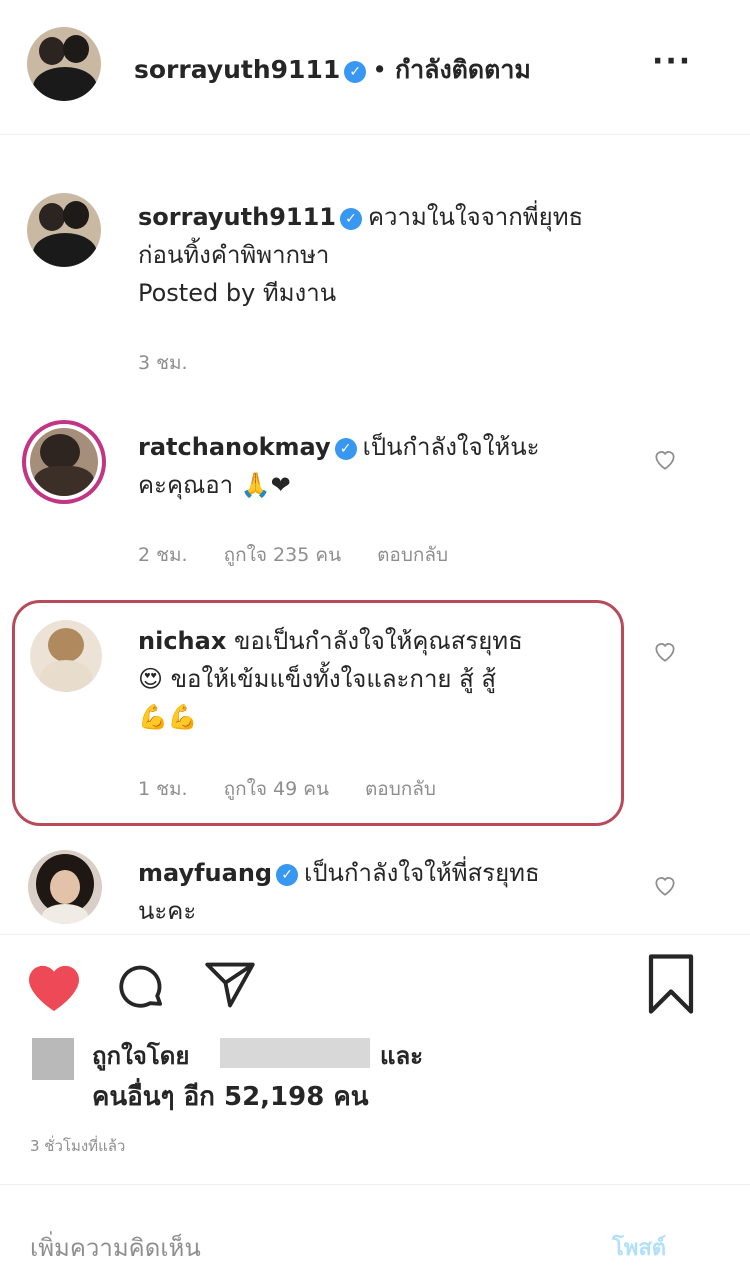 This screenshot has width=750, height=1284. Describe the element at coordinates (115, 1247) in the screenshot. I see `comment-input: เพิ่มความคิดเห็น` at that location.